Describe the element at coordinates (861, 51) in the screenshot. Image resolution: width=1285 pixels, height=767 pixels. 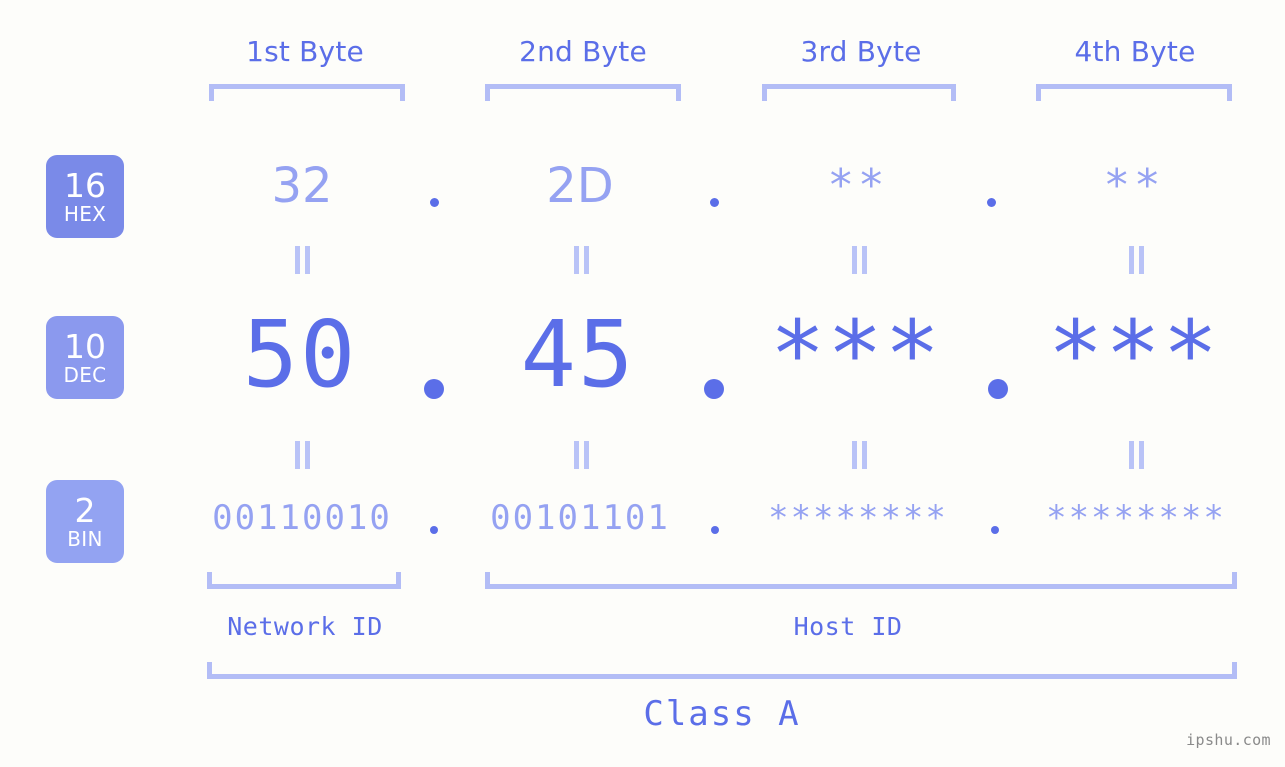
I see `byte-header-3: 3rd Byte` at that location.